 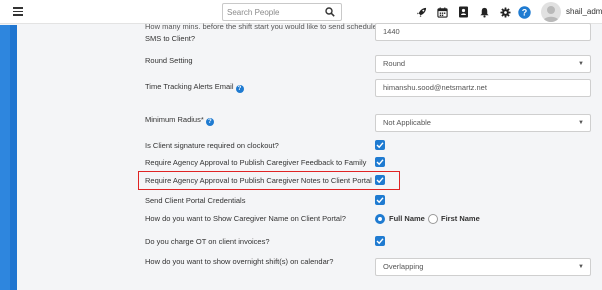 I want to click on overnight-select: Overlapping ▼, so click(x=483, y=267).